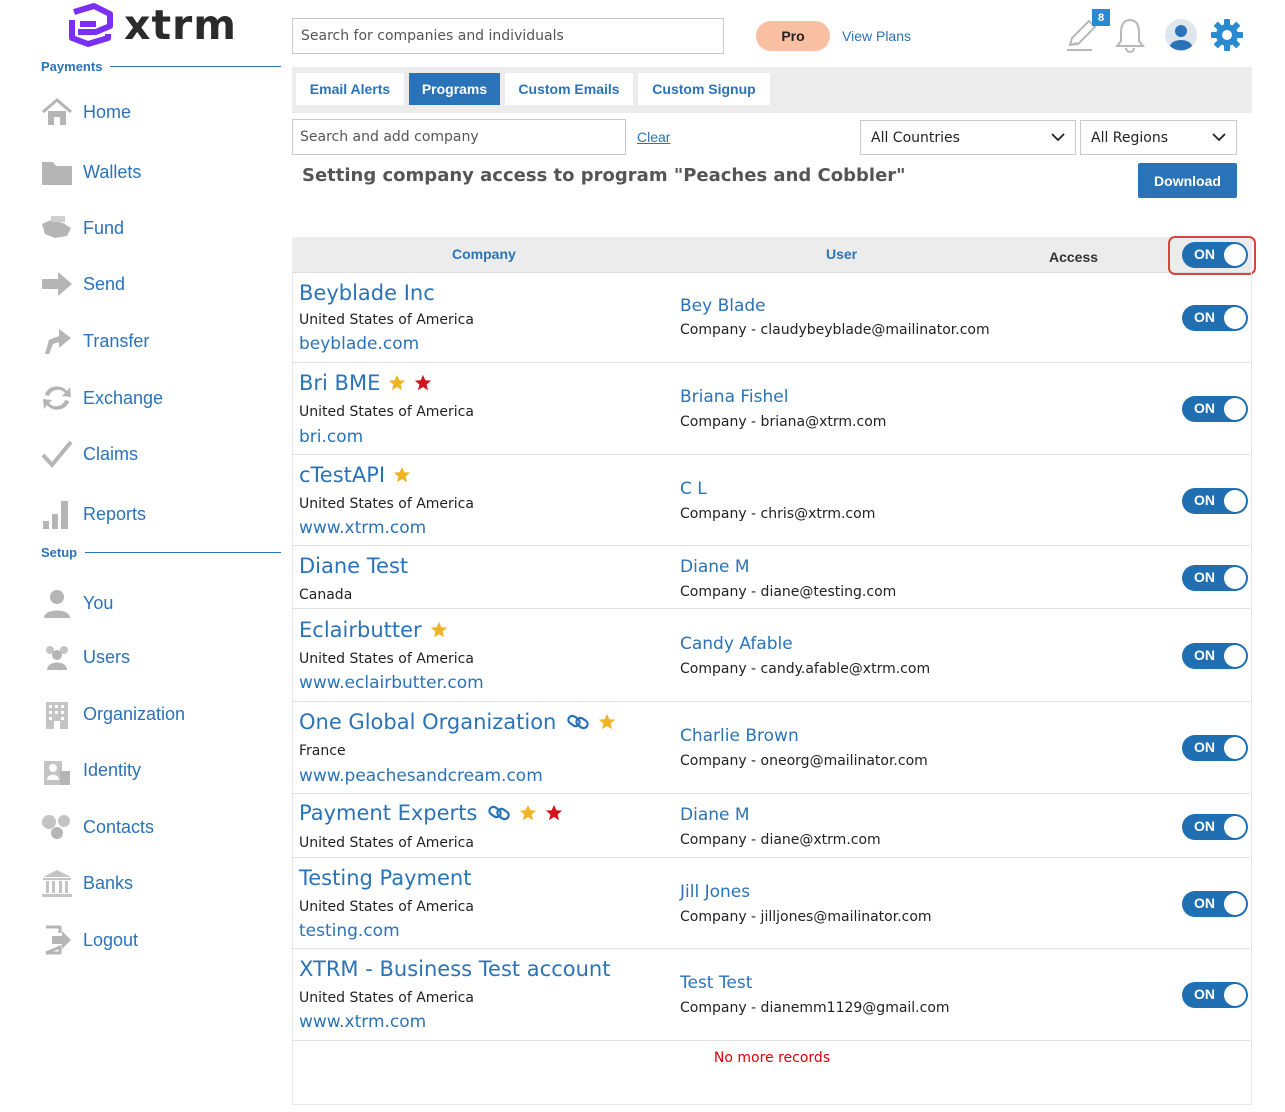 The width and height of the screenshot is (1285, 1112). I want to click on link-icon, so click(499, 813).